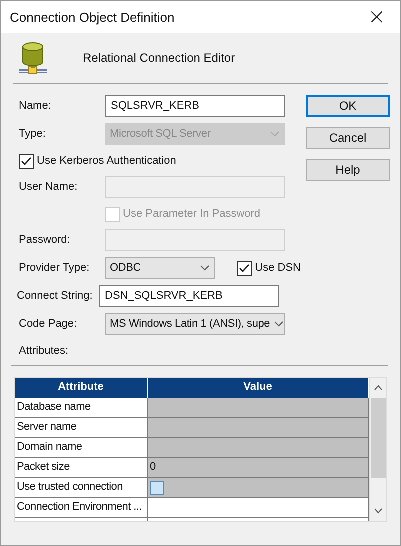 Image resolution: width=401 pixels, height=546 pixels. What do you see at coordinates (348, 170) in the screenshot?
I see `dialog-button: Help` at bounding box center [348, 170].